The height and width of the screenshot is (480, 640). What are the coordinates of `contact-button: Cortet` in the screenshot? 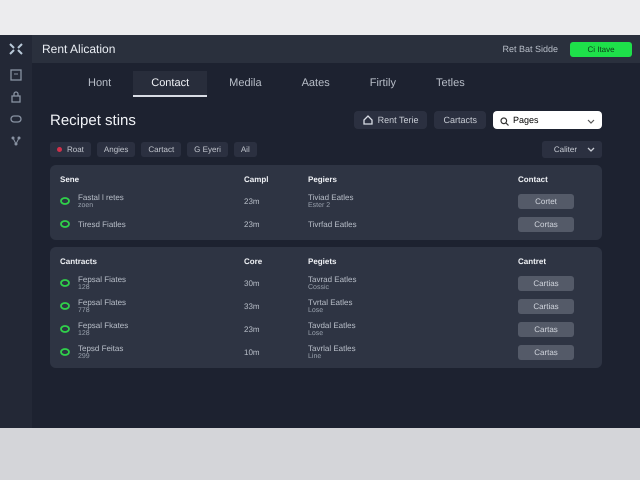 It's located at (546, 201).